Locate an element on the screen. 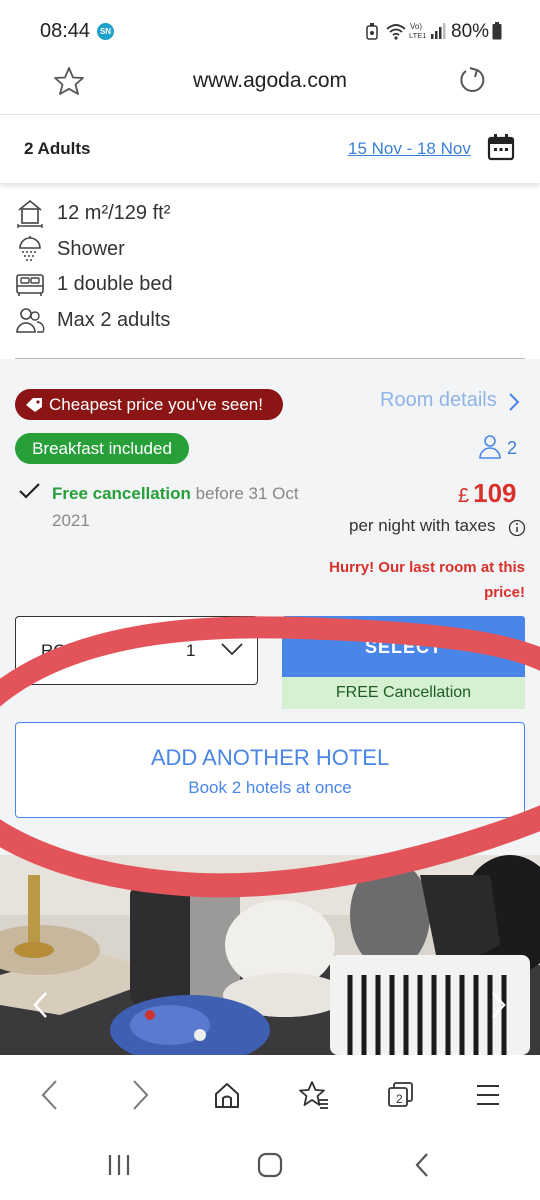 The width and height of the screenshot is (540, 1200). signal-icon is located at coordinates (438, 31).